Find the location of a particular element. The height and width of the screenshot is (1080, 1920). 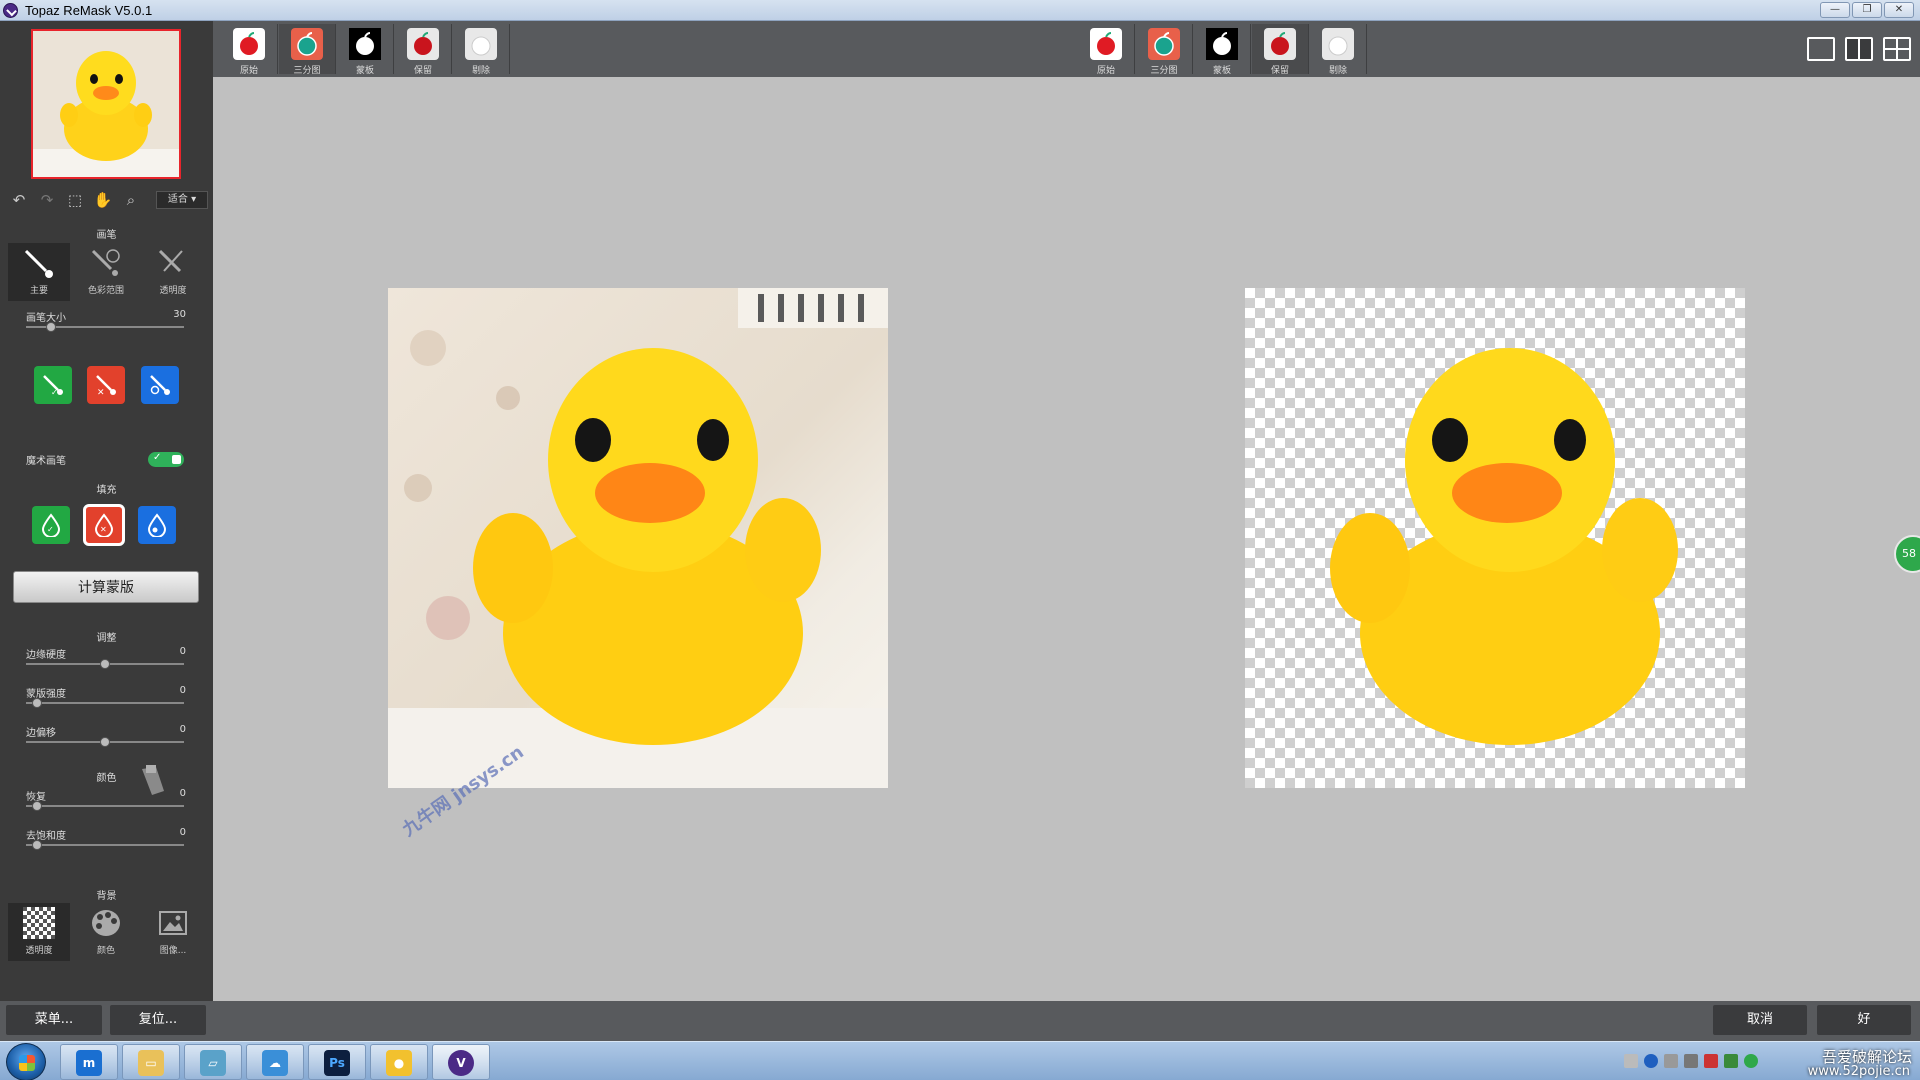

magic-brush-toggle is located at coordinates (166, 459).